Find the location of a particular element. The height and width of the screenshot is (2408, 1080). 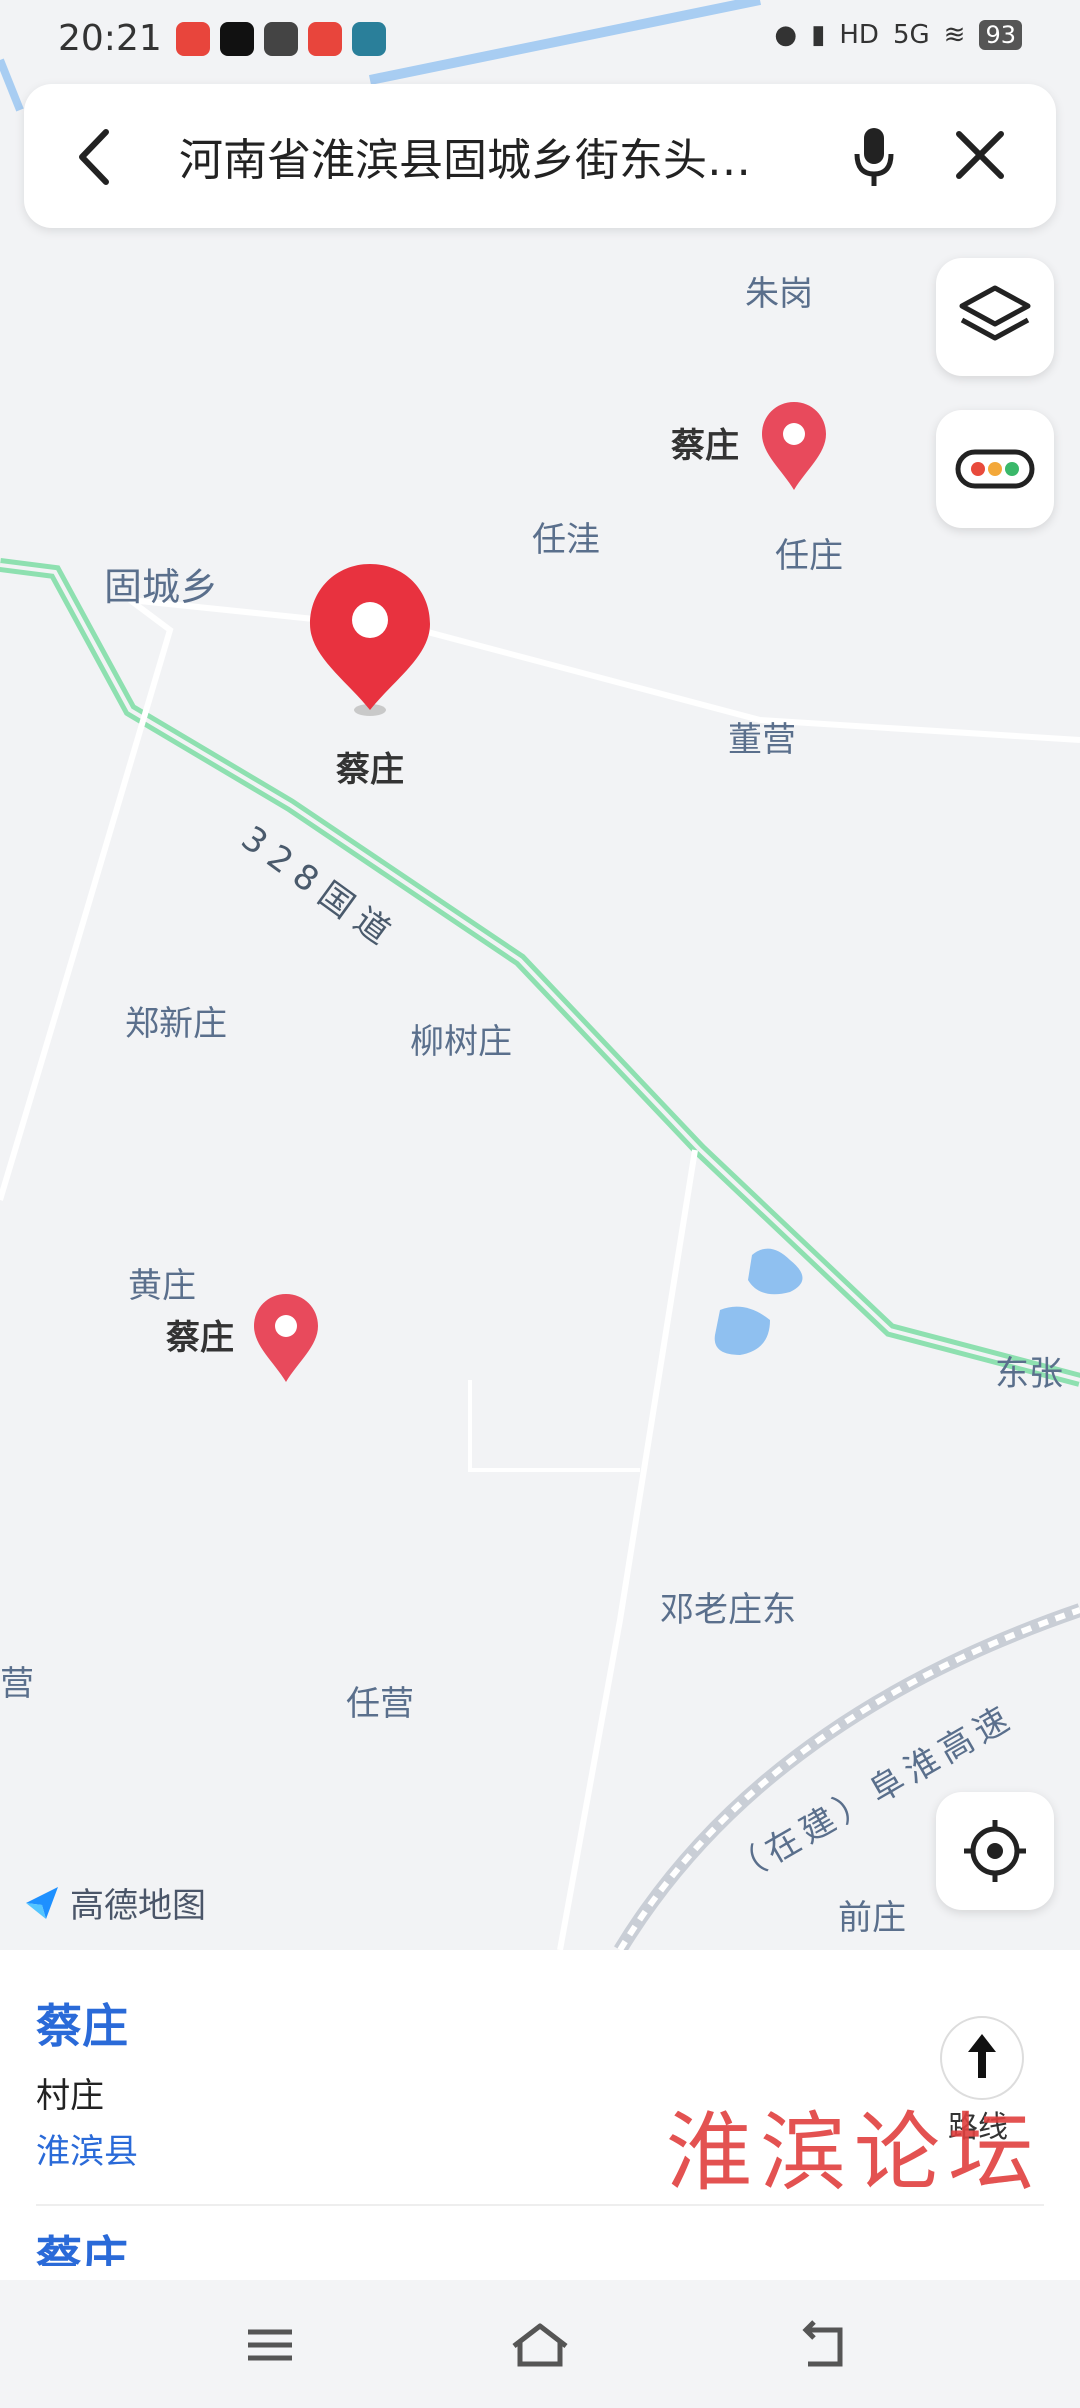

amap-logo-icon is located at coordinates (42, 1902).